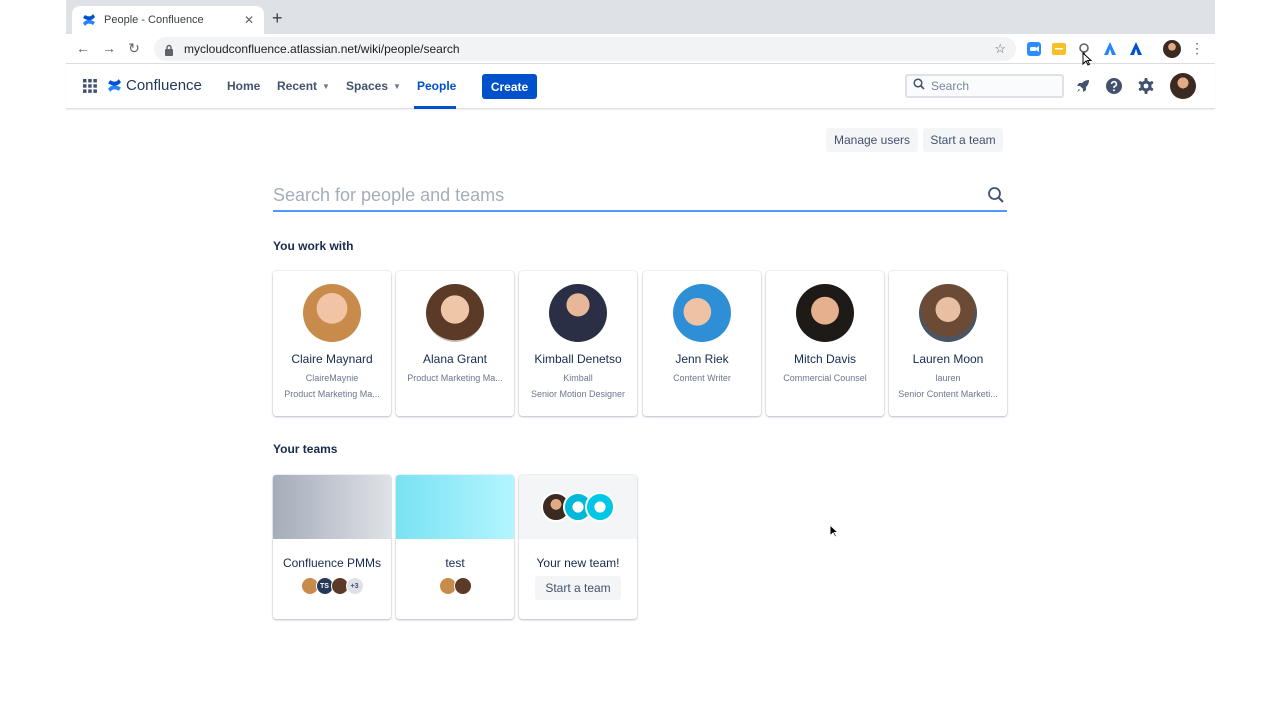 This screenshot has height=720, width=1280. Describe the element at coordinates (83, 48) in the screenshot. I see `back-arrow-icon: ←` at that location.